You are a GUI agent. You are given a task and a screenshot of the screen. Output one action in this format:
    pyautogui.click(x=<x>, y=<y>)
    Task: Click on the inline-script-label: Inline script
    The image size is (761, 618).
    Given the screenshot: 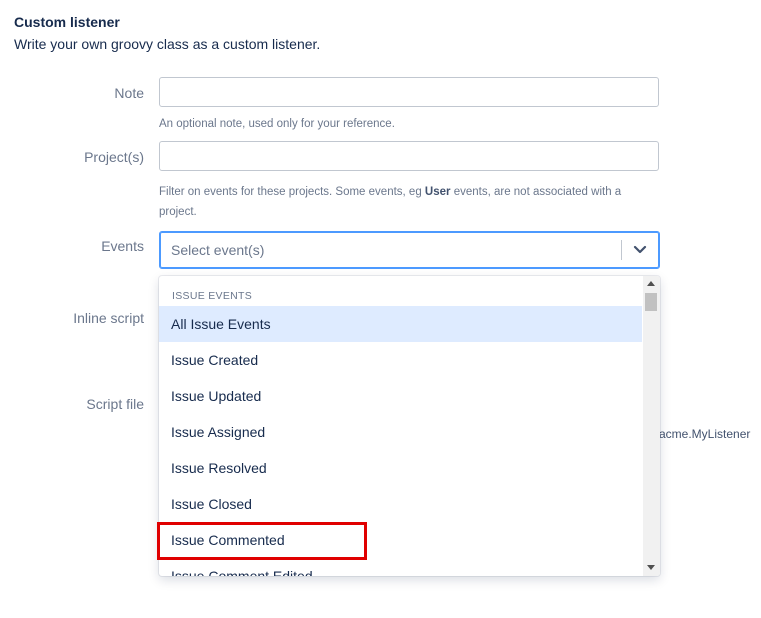 What is the action you would take?
    pyautogui.click(x=108, y=318)
    